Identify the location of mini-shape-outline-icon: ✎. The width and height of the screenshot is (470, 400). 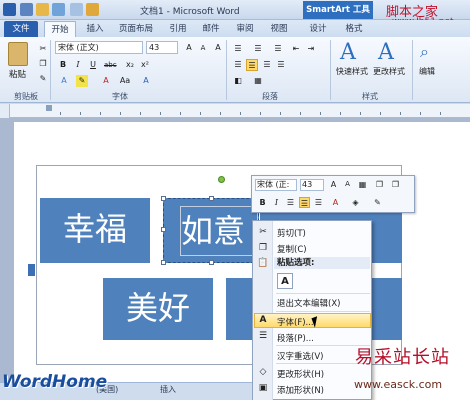
(377, 202).